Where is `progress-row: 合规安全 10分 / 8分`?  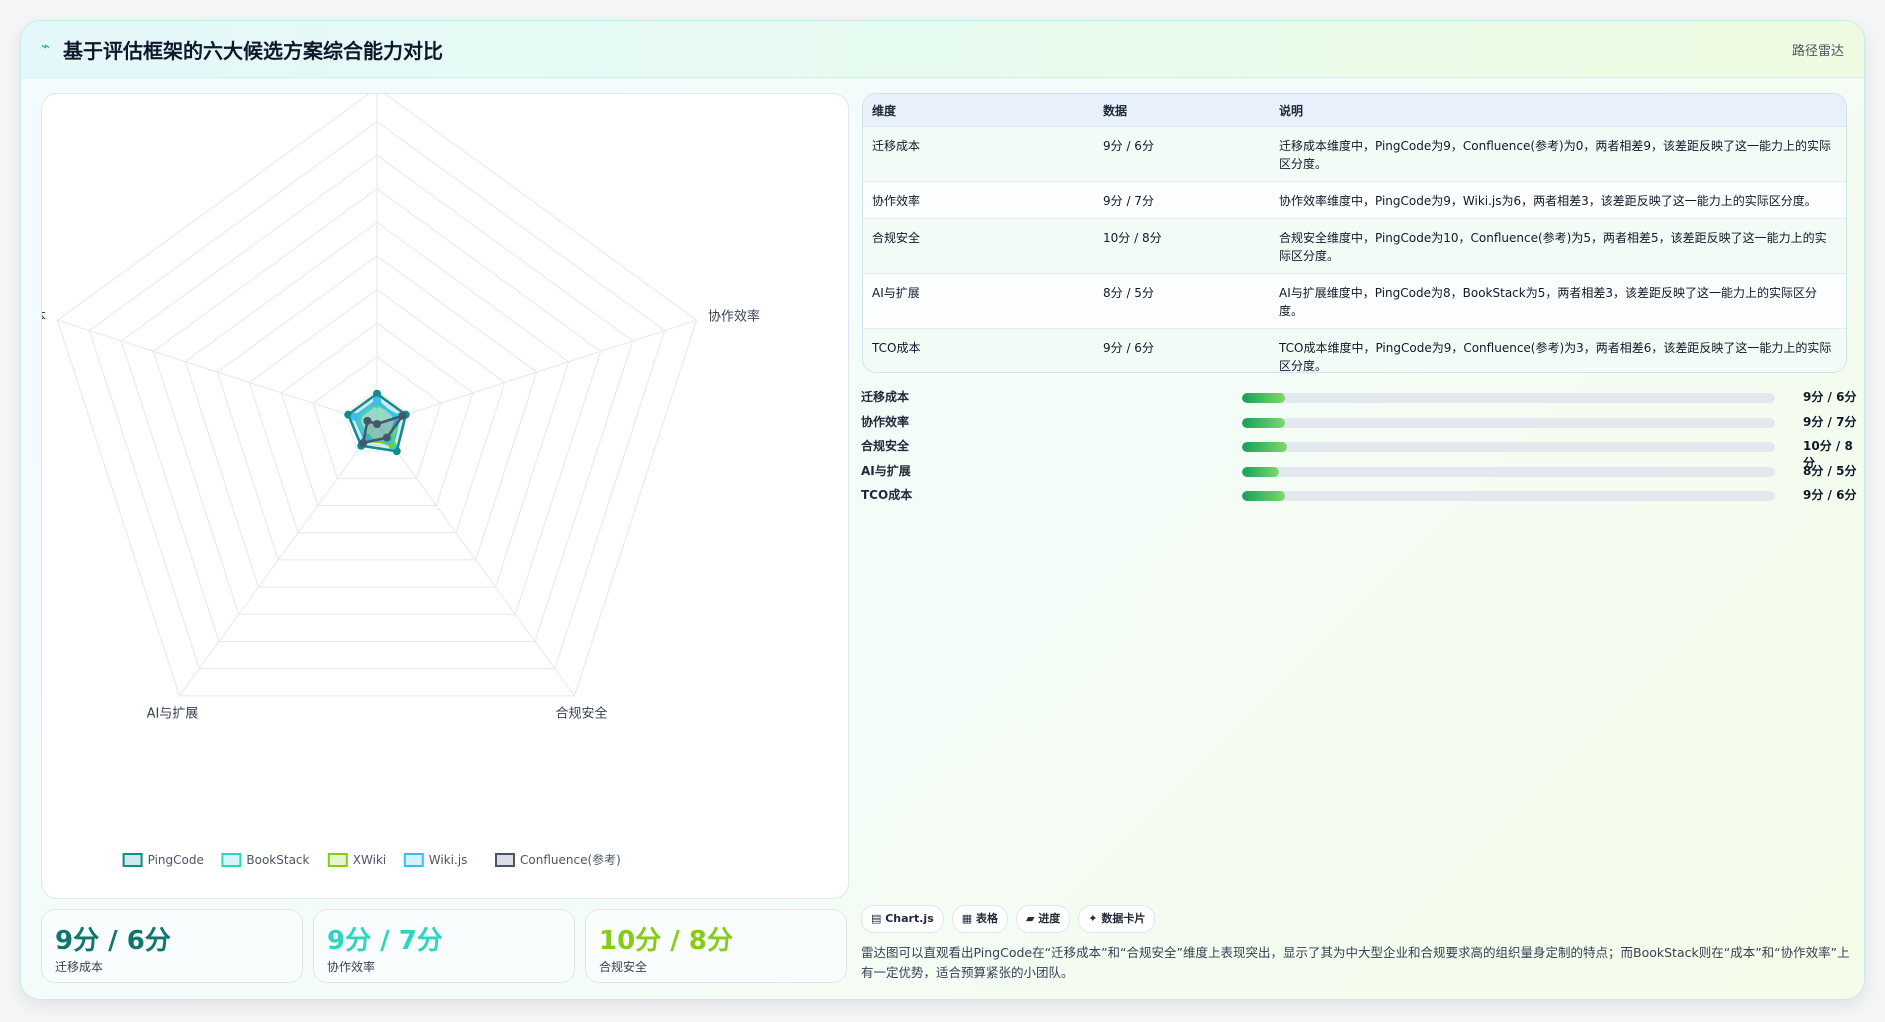 progress-row: 合规安全 10分 / 8分 is located at coordinates (1359, 452).